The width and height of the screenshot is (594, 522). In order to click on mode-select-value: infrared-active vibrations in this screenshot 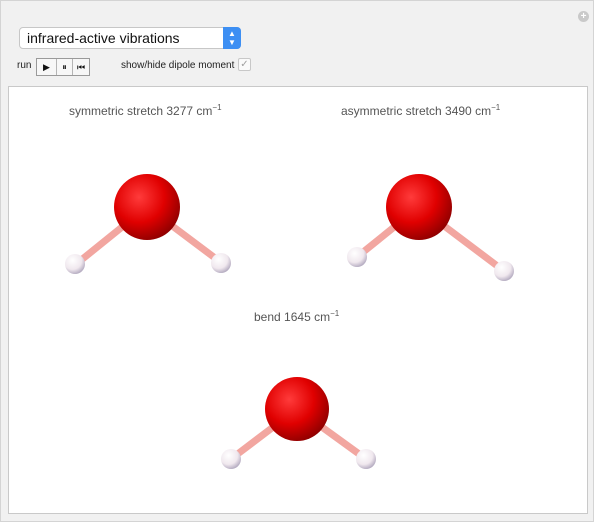, I will do `click(103, 38)`.